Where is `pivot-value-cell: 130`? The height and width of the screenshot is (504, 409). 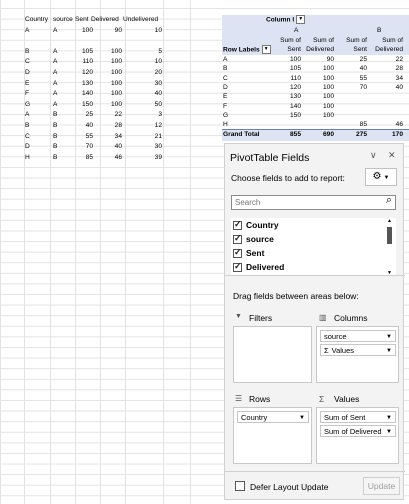
pivot-value-cell: 130 is located at coordinates (287, 96).